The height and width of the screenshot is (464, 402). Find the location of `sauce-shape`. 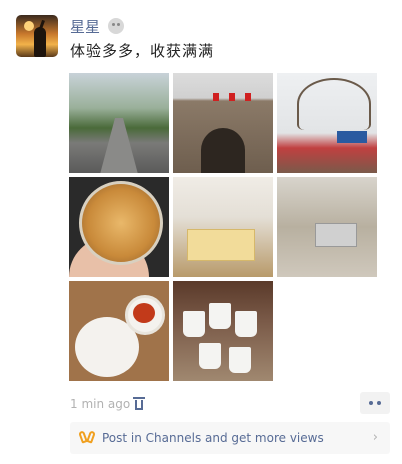

sauce-shape is located at coordinates (144, 313).